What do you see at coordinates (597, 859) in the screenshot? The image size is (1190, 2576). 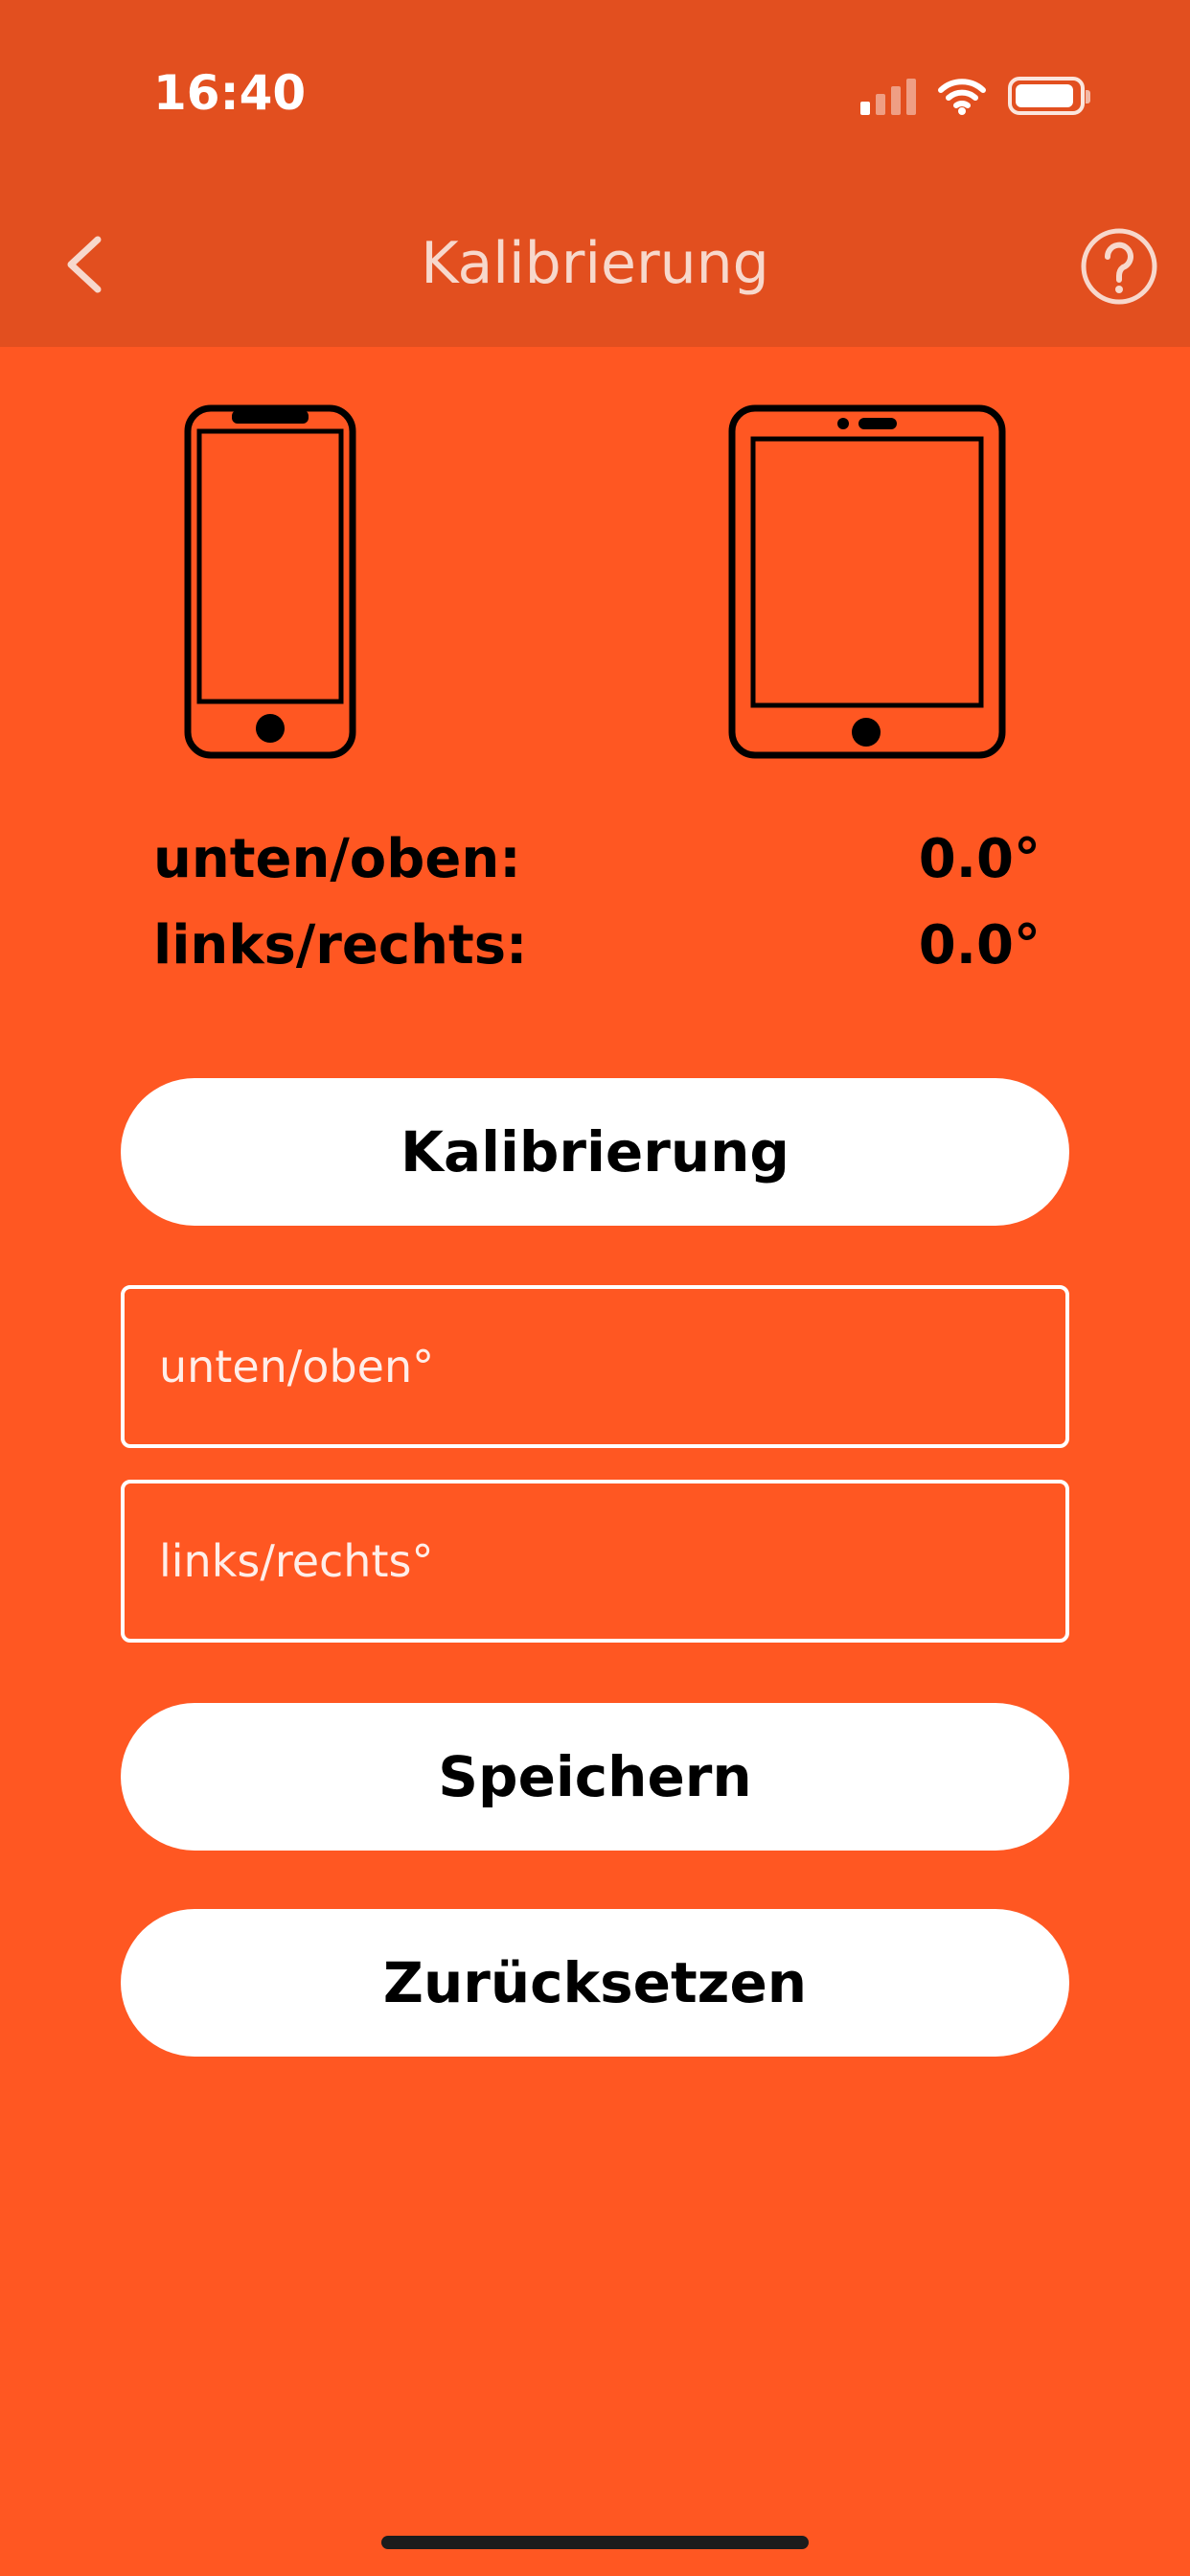 I see `reading-vertical: unten/oben: 0.0°` at bounding box center [597, 859].